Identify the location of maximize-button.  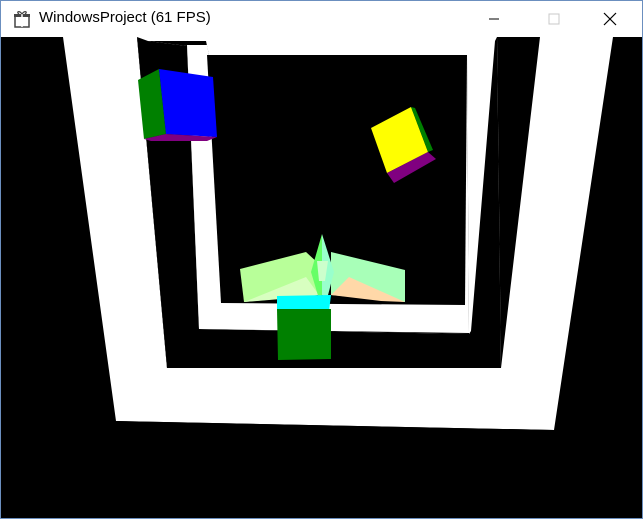
(554, 19).